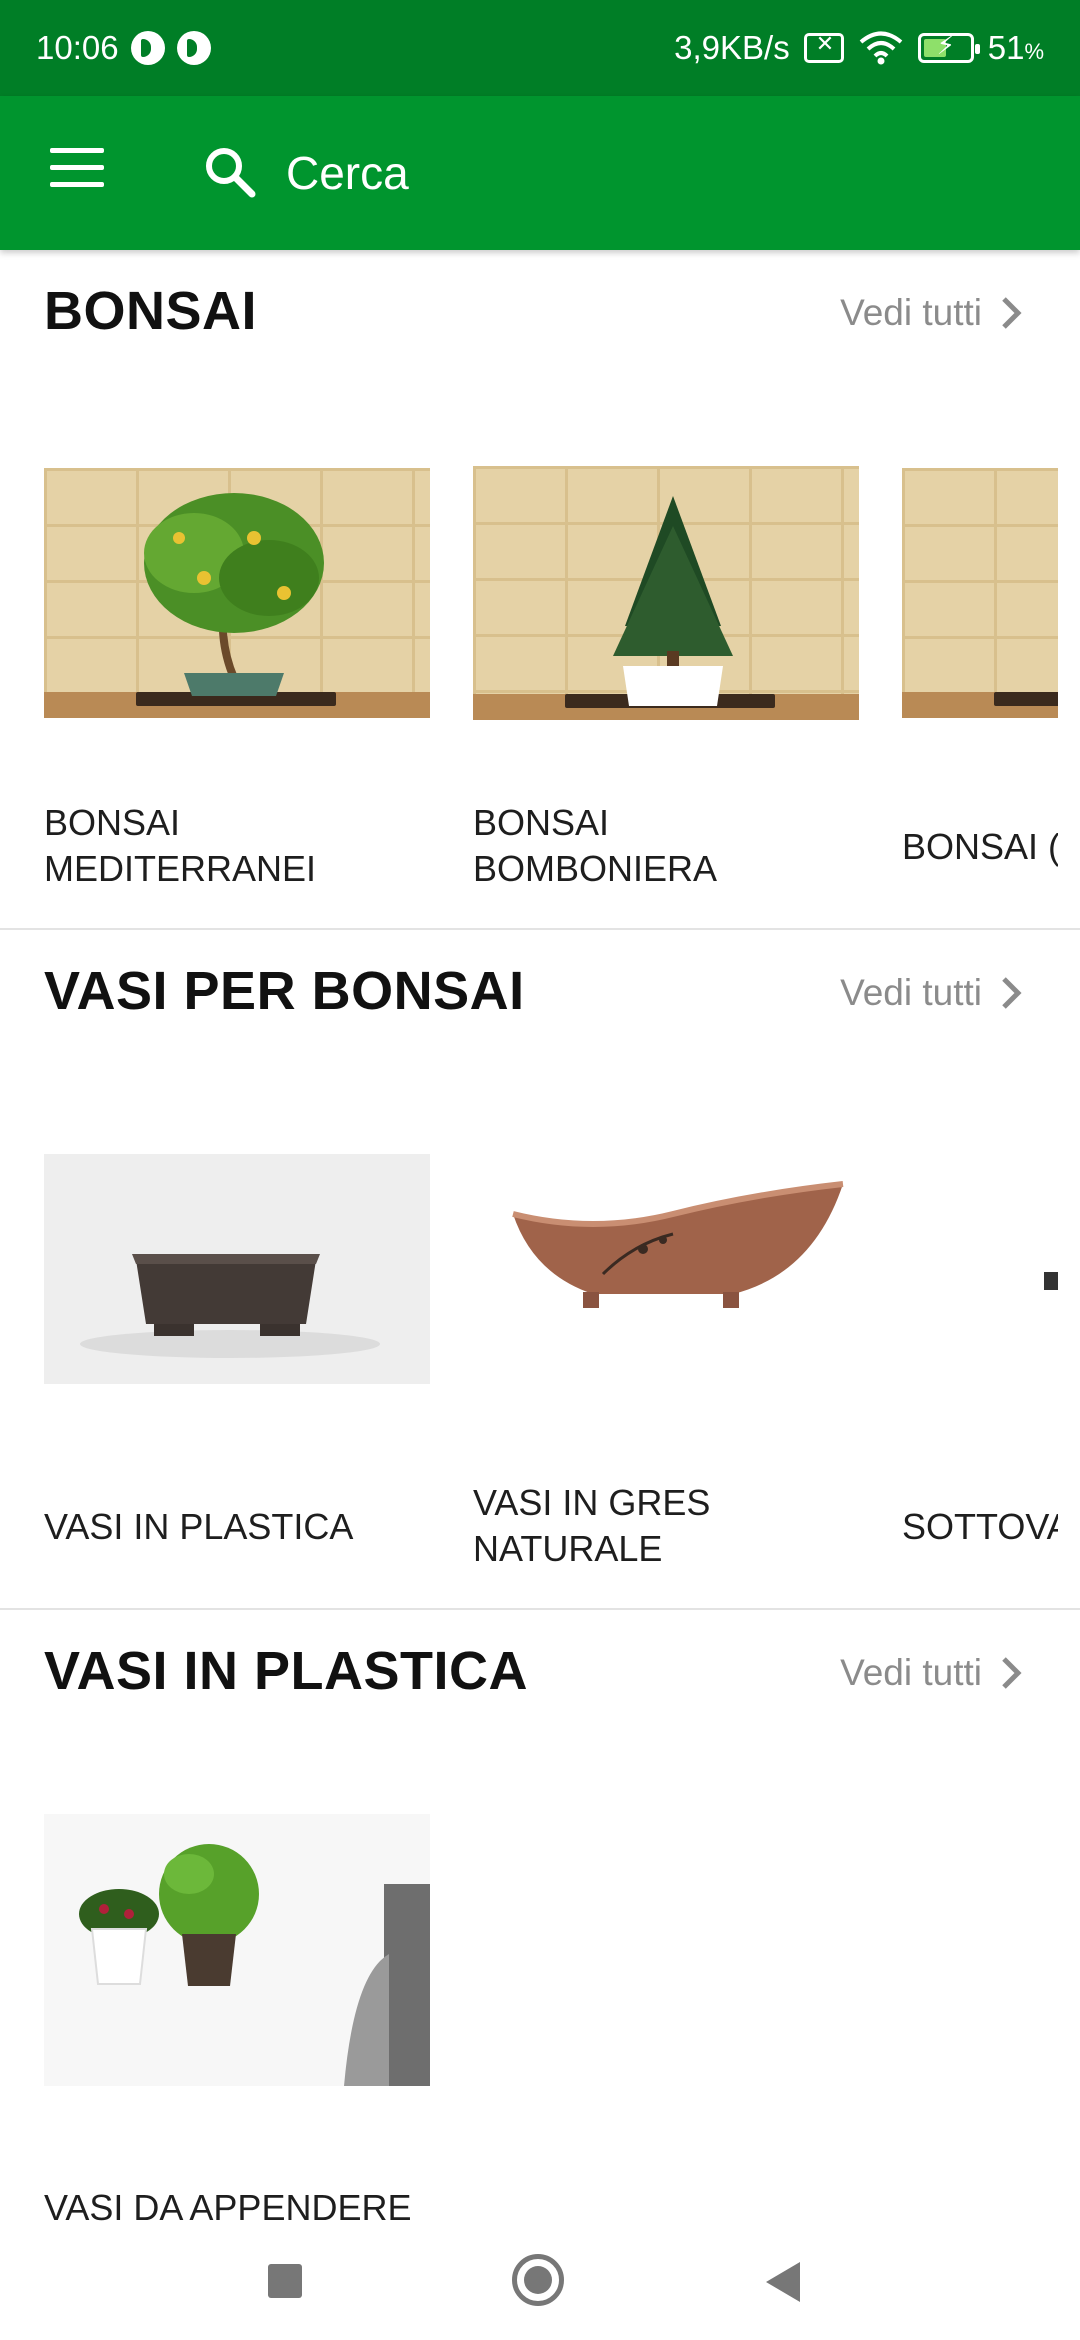  I want to click on no-sim-icon, so click(823, 47).